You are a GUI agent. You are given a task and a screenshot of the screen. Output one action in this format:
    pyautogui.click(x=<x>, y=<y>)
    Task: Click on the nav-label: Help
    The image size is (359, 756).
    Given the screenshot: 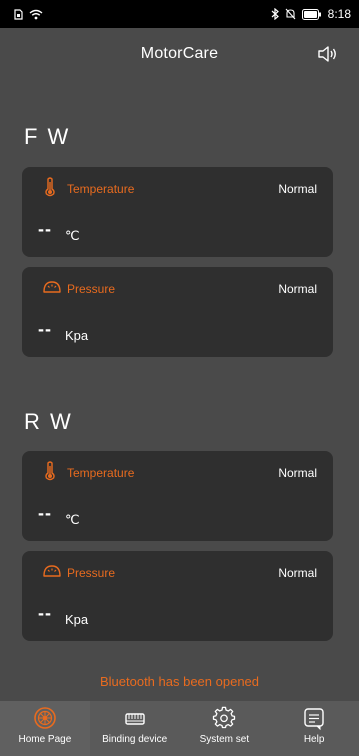 What is the action you would take?
    pyautogui.click(x=314, y=739)
    